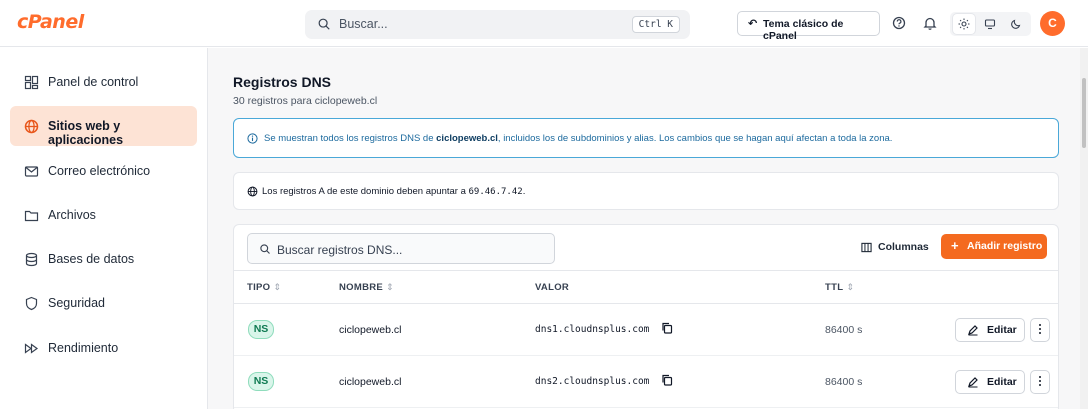  I want to click on dark-theme-button, so click(1016, 24).